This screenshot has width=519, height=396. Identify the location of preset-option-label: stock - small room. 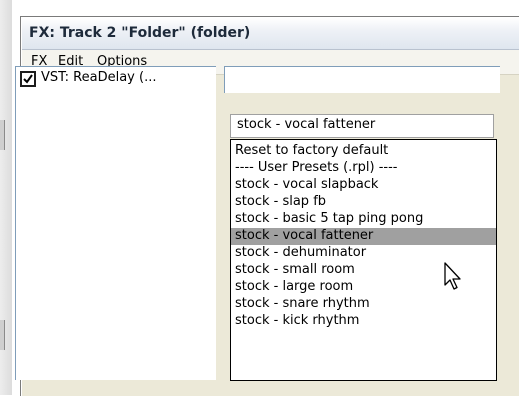
(295, 269).